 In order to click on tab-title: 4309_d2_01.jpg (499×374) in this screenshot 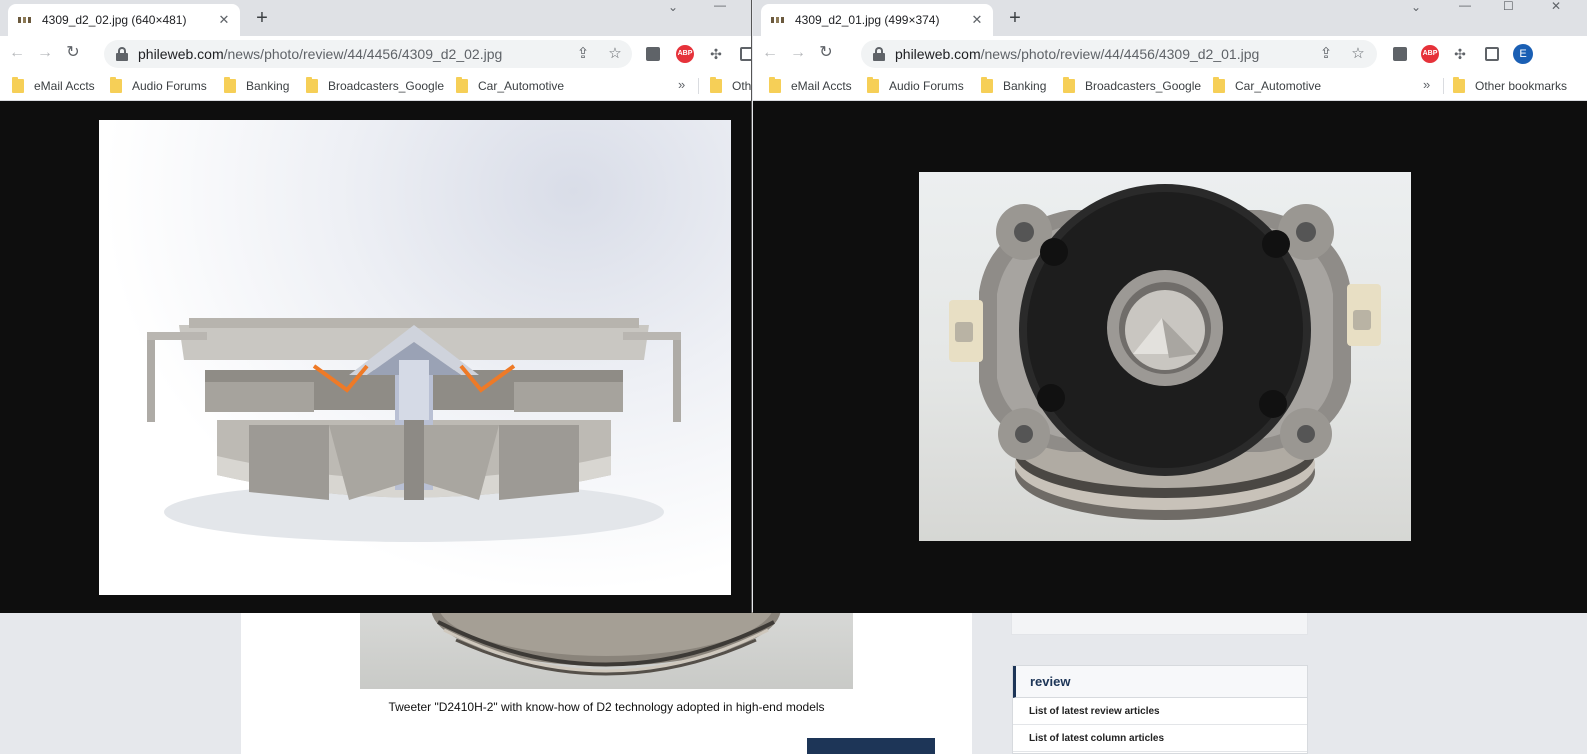, I will do `click(867, 20)`.